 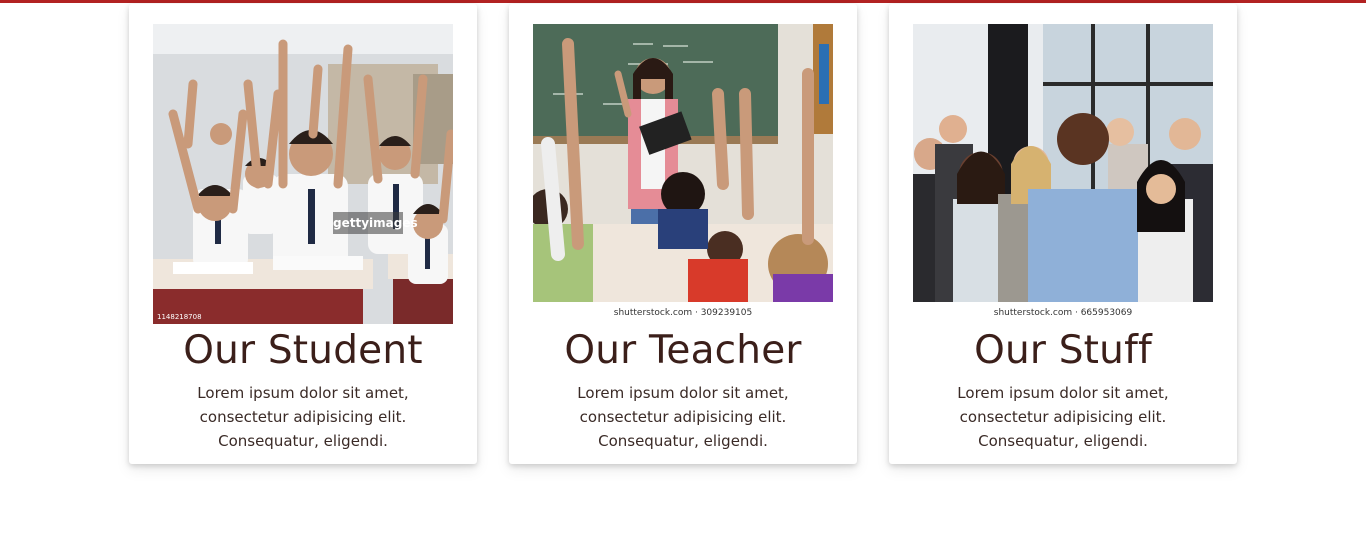 I want to click on stock-id-label: 1148218708, so click(x=179, y=317).